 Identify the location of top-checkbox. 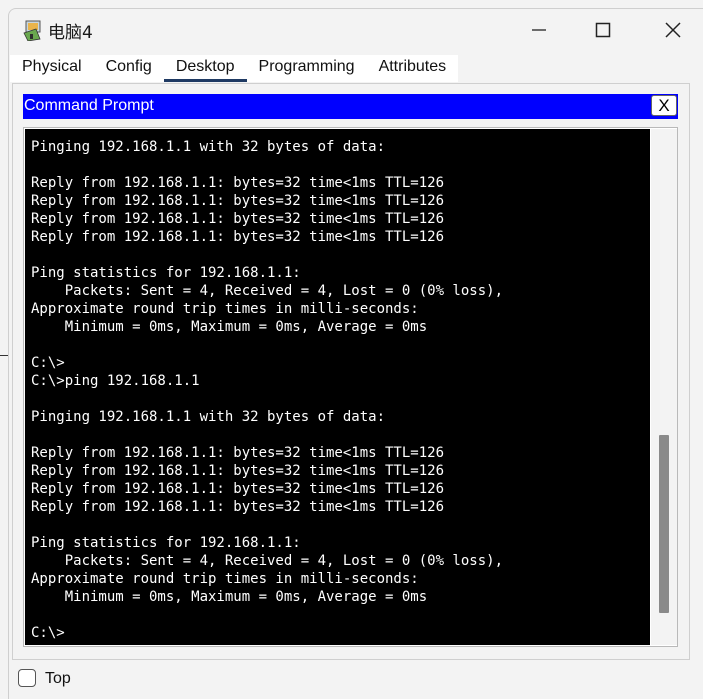
(27, 678).